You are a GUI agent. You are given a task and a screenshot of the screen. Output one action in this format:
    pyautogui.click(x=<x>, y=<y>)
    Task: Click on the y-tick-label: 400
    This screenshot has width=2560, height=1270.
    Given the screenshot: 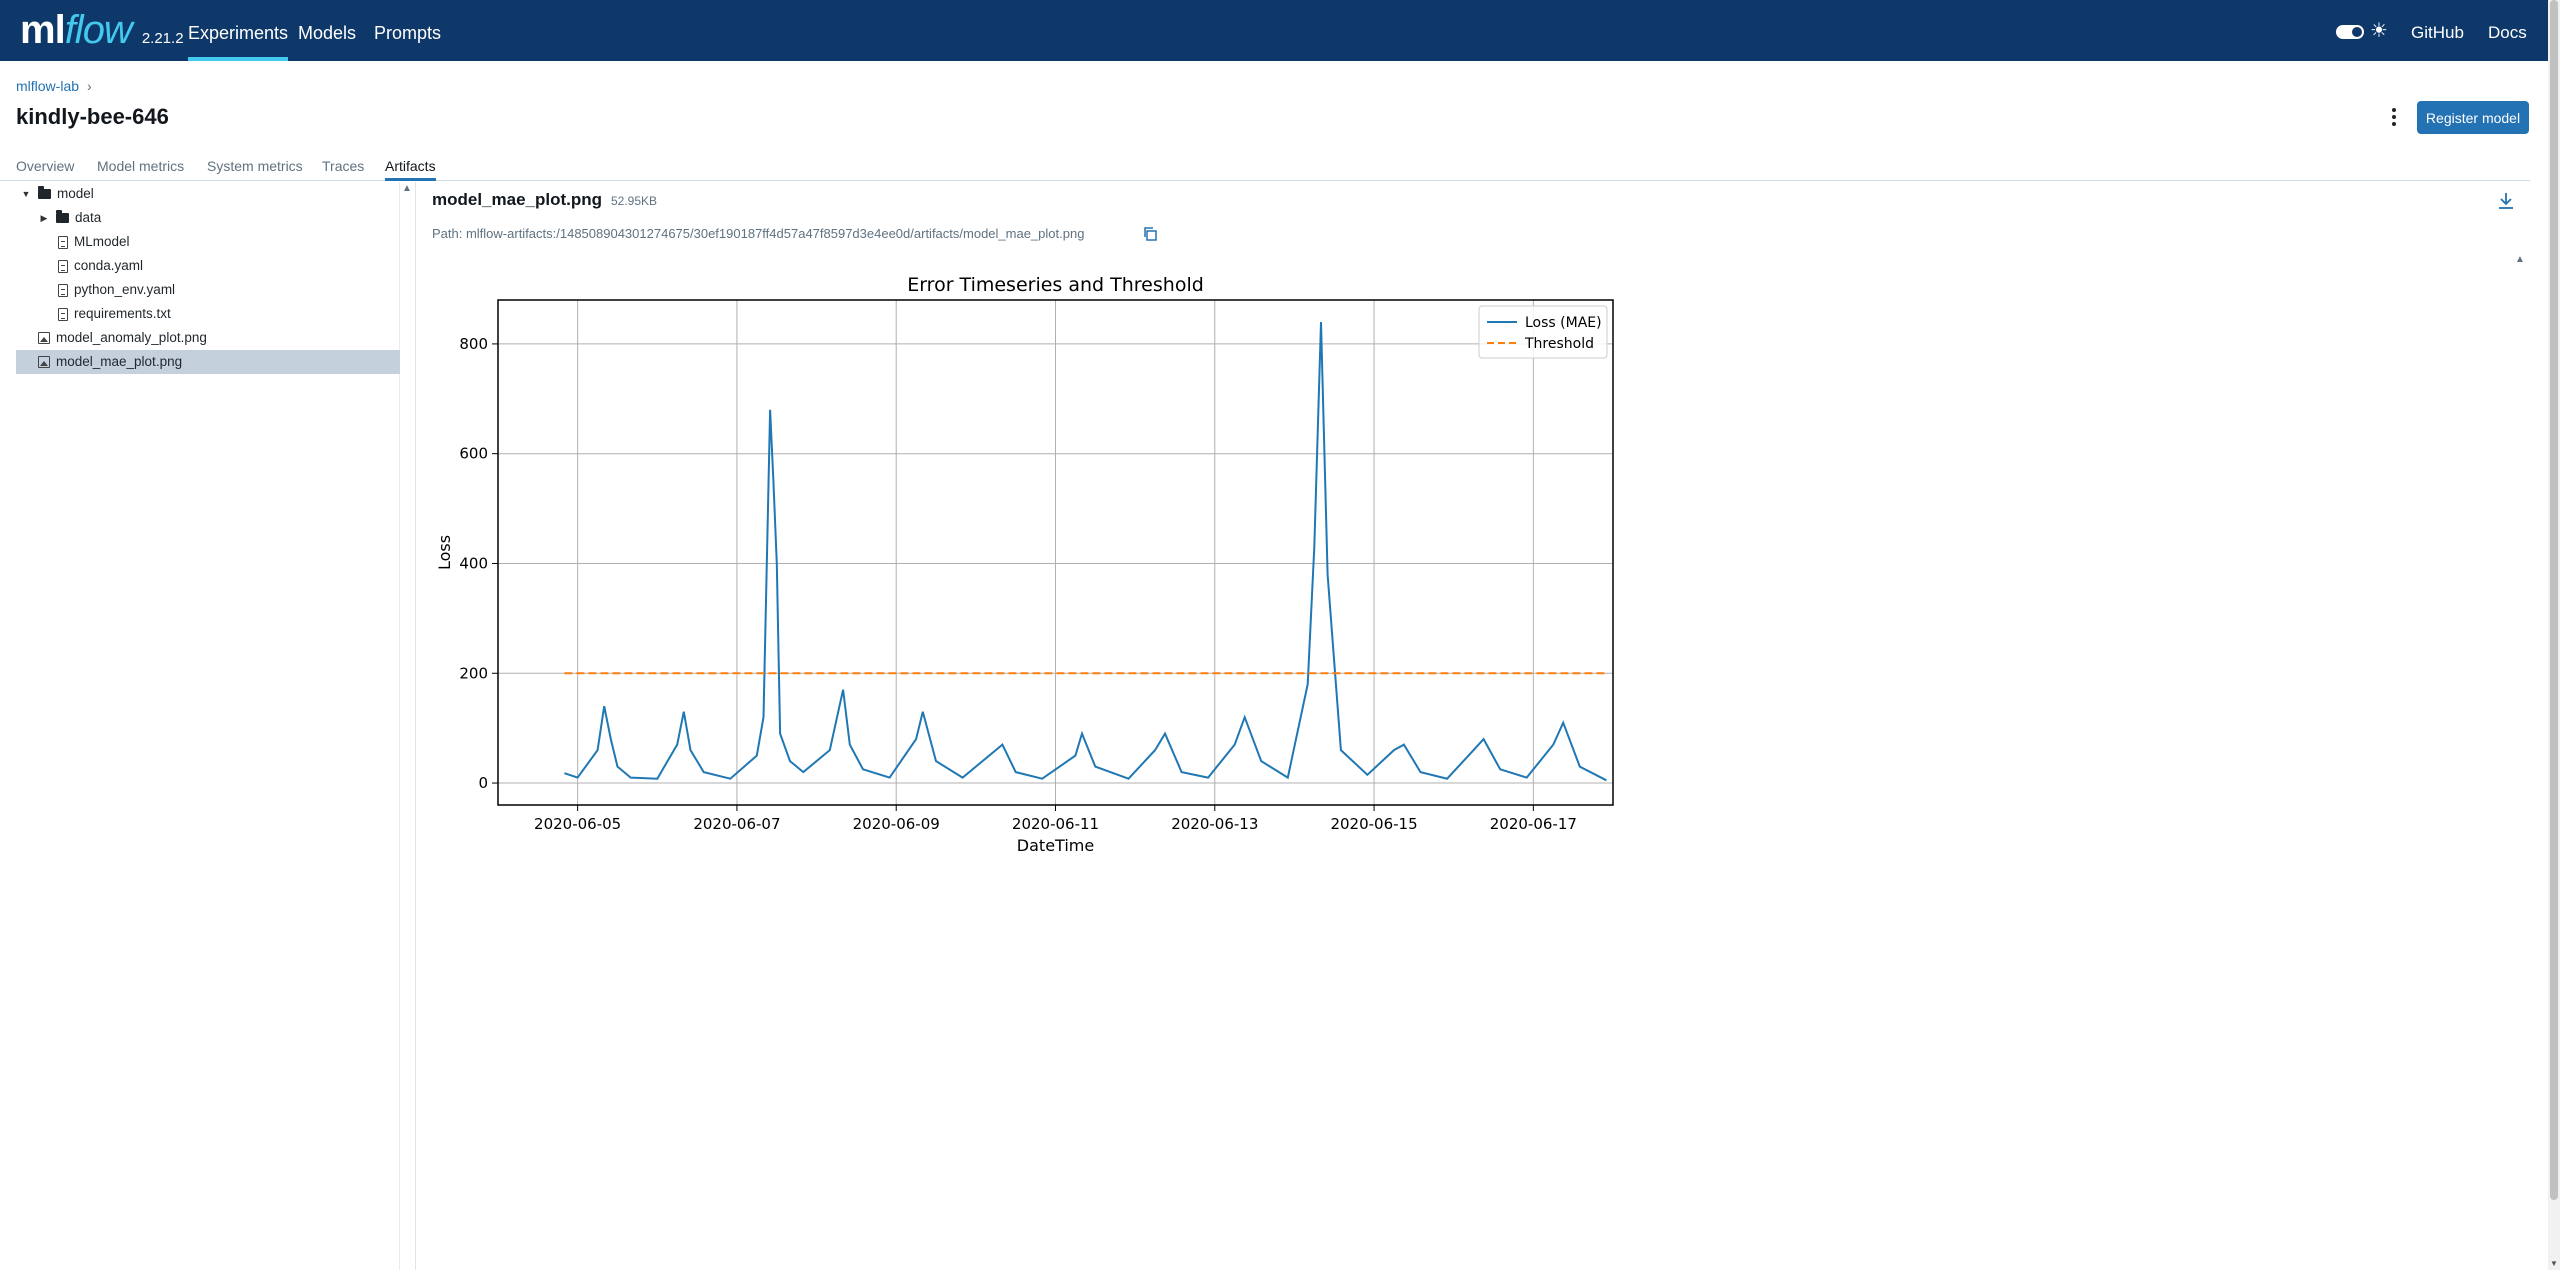 What is the action you would take?
    pyautogui.click(x=473, y=563)
    